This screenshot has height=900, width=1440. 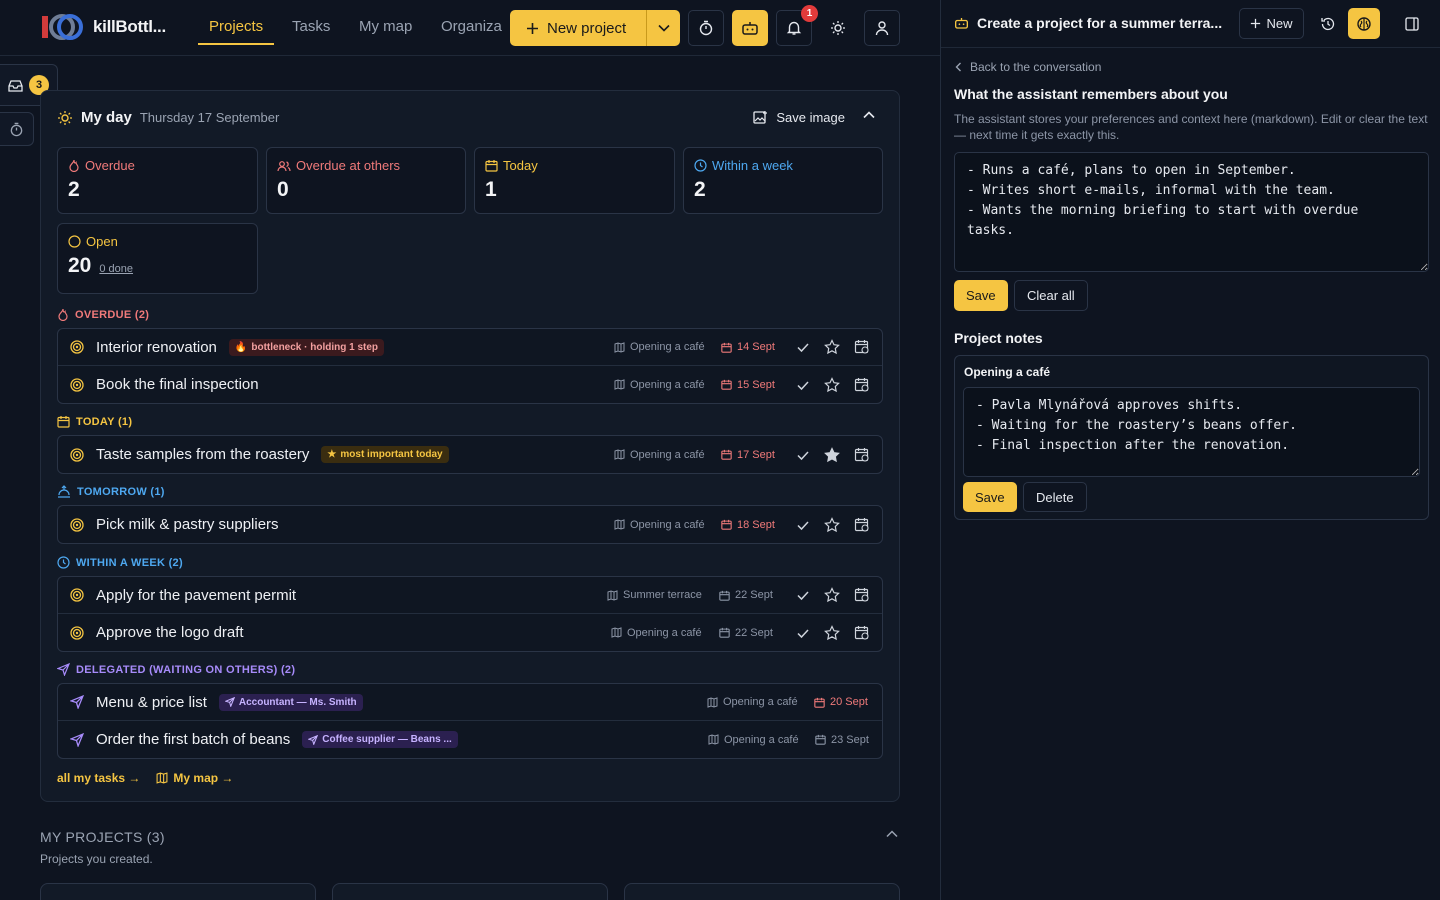 What do you see at coordinates (578, 28) in the screenshot?
I see `new-project-main: New project` at bounding box center [578, 28].